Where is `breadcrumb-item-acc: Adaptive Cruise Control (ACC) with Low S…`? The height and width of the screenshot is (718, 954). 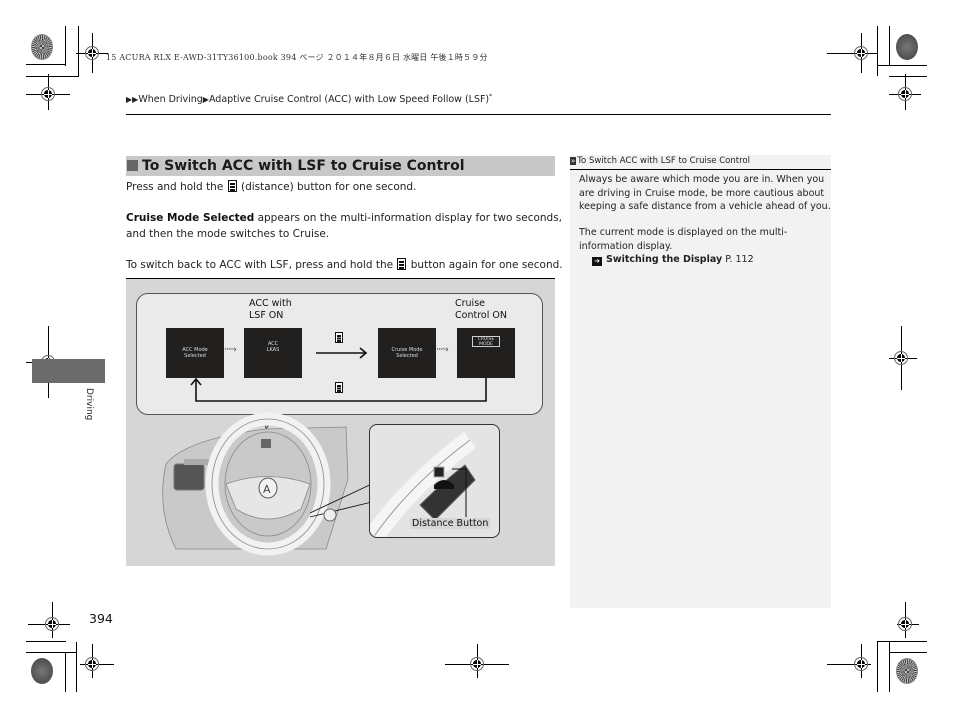
breadcrumb-item-acc: Adaptive Cruise Control (ACC) with Low S… is located at coordinates (349, 99).